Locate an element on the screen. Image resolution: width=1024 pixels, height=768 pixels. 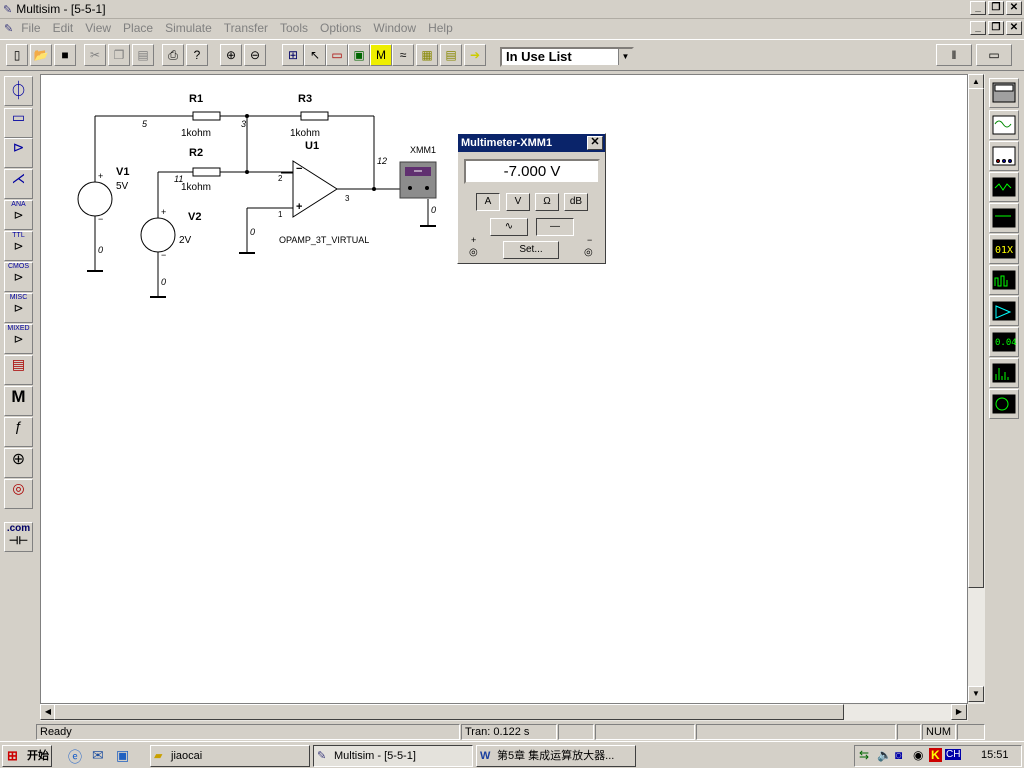
mode-voltmeter-button: V is located at coordinates (518, 202).